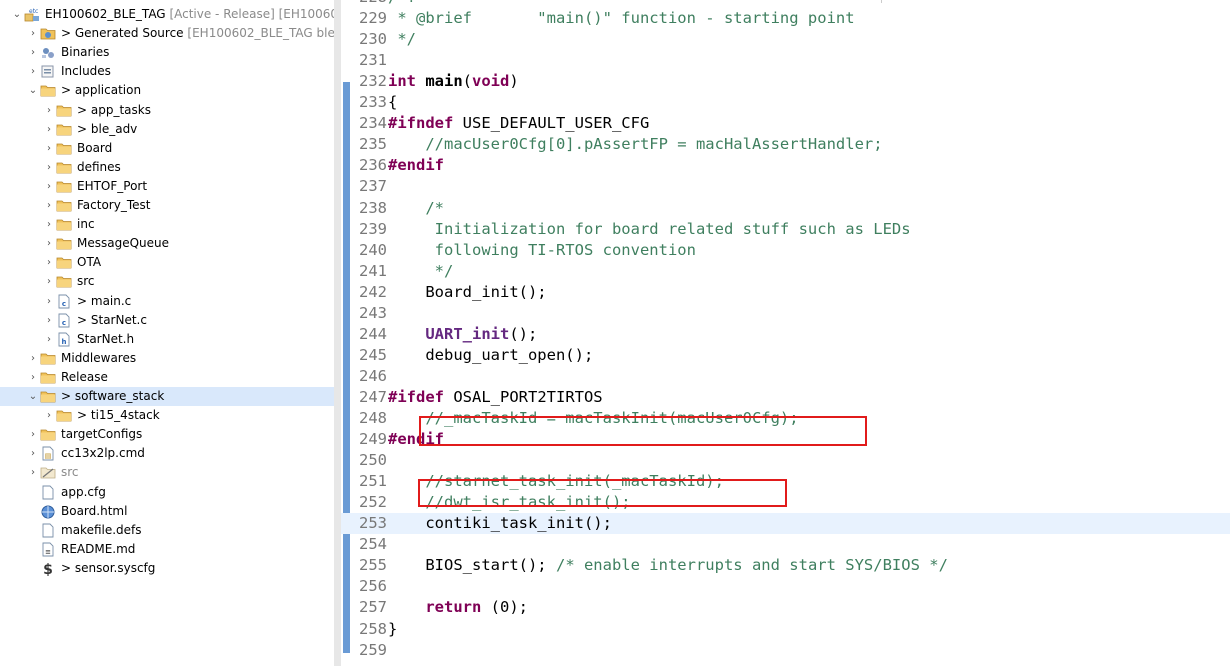 Image resolution: width=1230 pixels, height=666 pixels. Describe the element at coordinates (785, 60) in the screenshot. I see `code-line: 231` at that location.